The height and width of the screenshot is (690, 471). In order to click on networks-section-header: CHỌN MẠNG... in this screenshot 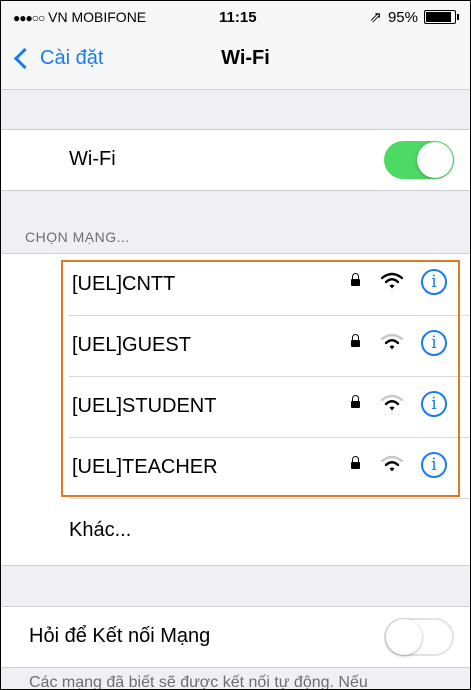, I will do `click(77, 237)`.